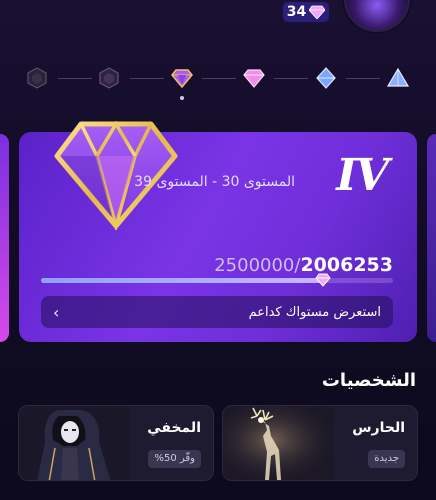 The height and width of the screenshot is (500, 436). What do you see at coordinates (346, 265) in the screenshot?
I see `progress-current: 2006253` at bounding box center [346, 265].